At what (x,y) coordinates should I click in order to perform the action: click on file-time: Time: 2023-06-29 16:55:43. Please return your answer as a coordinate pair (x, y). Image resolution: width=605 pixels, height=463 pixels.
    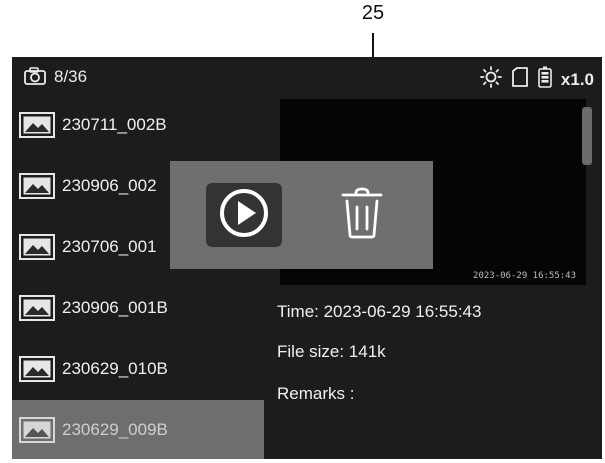
    Looking at the image, I should click on (379, 311).